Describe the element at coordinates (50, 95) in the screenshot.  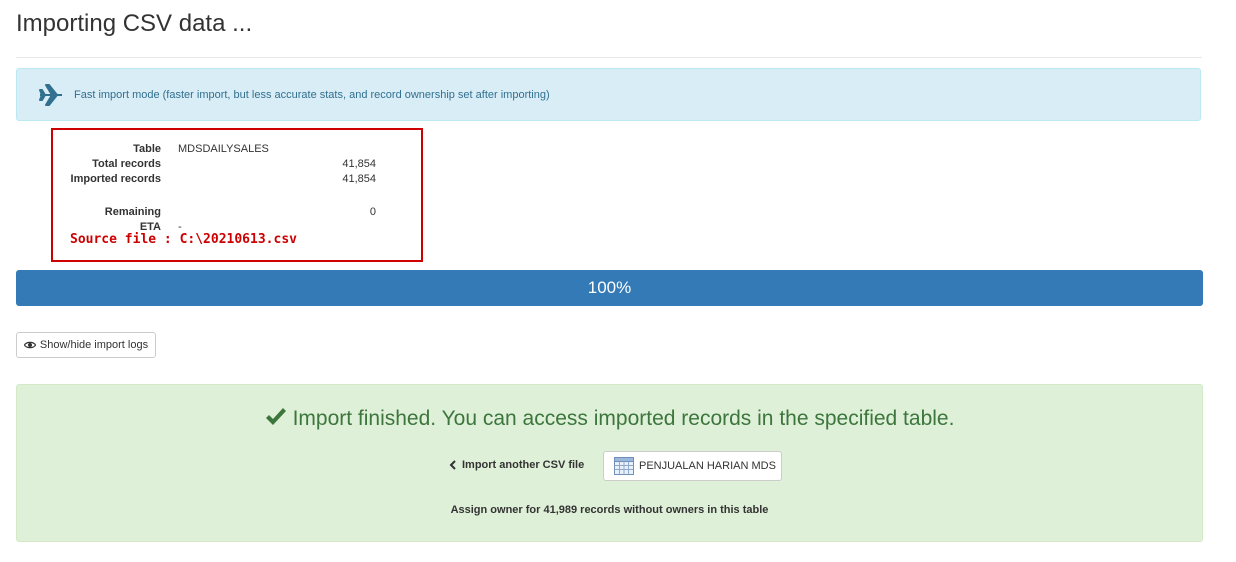
I see `plane-icon` at that location.